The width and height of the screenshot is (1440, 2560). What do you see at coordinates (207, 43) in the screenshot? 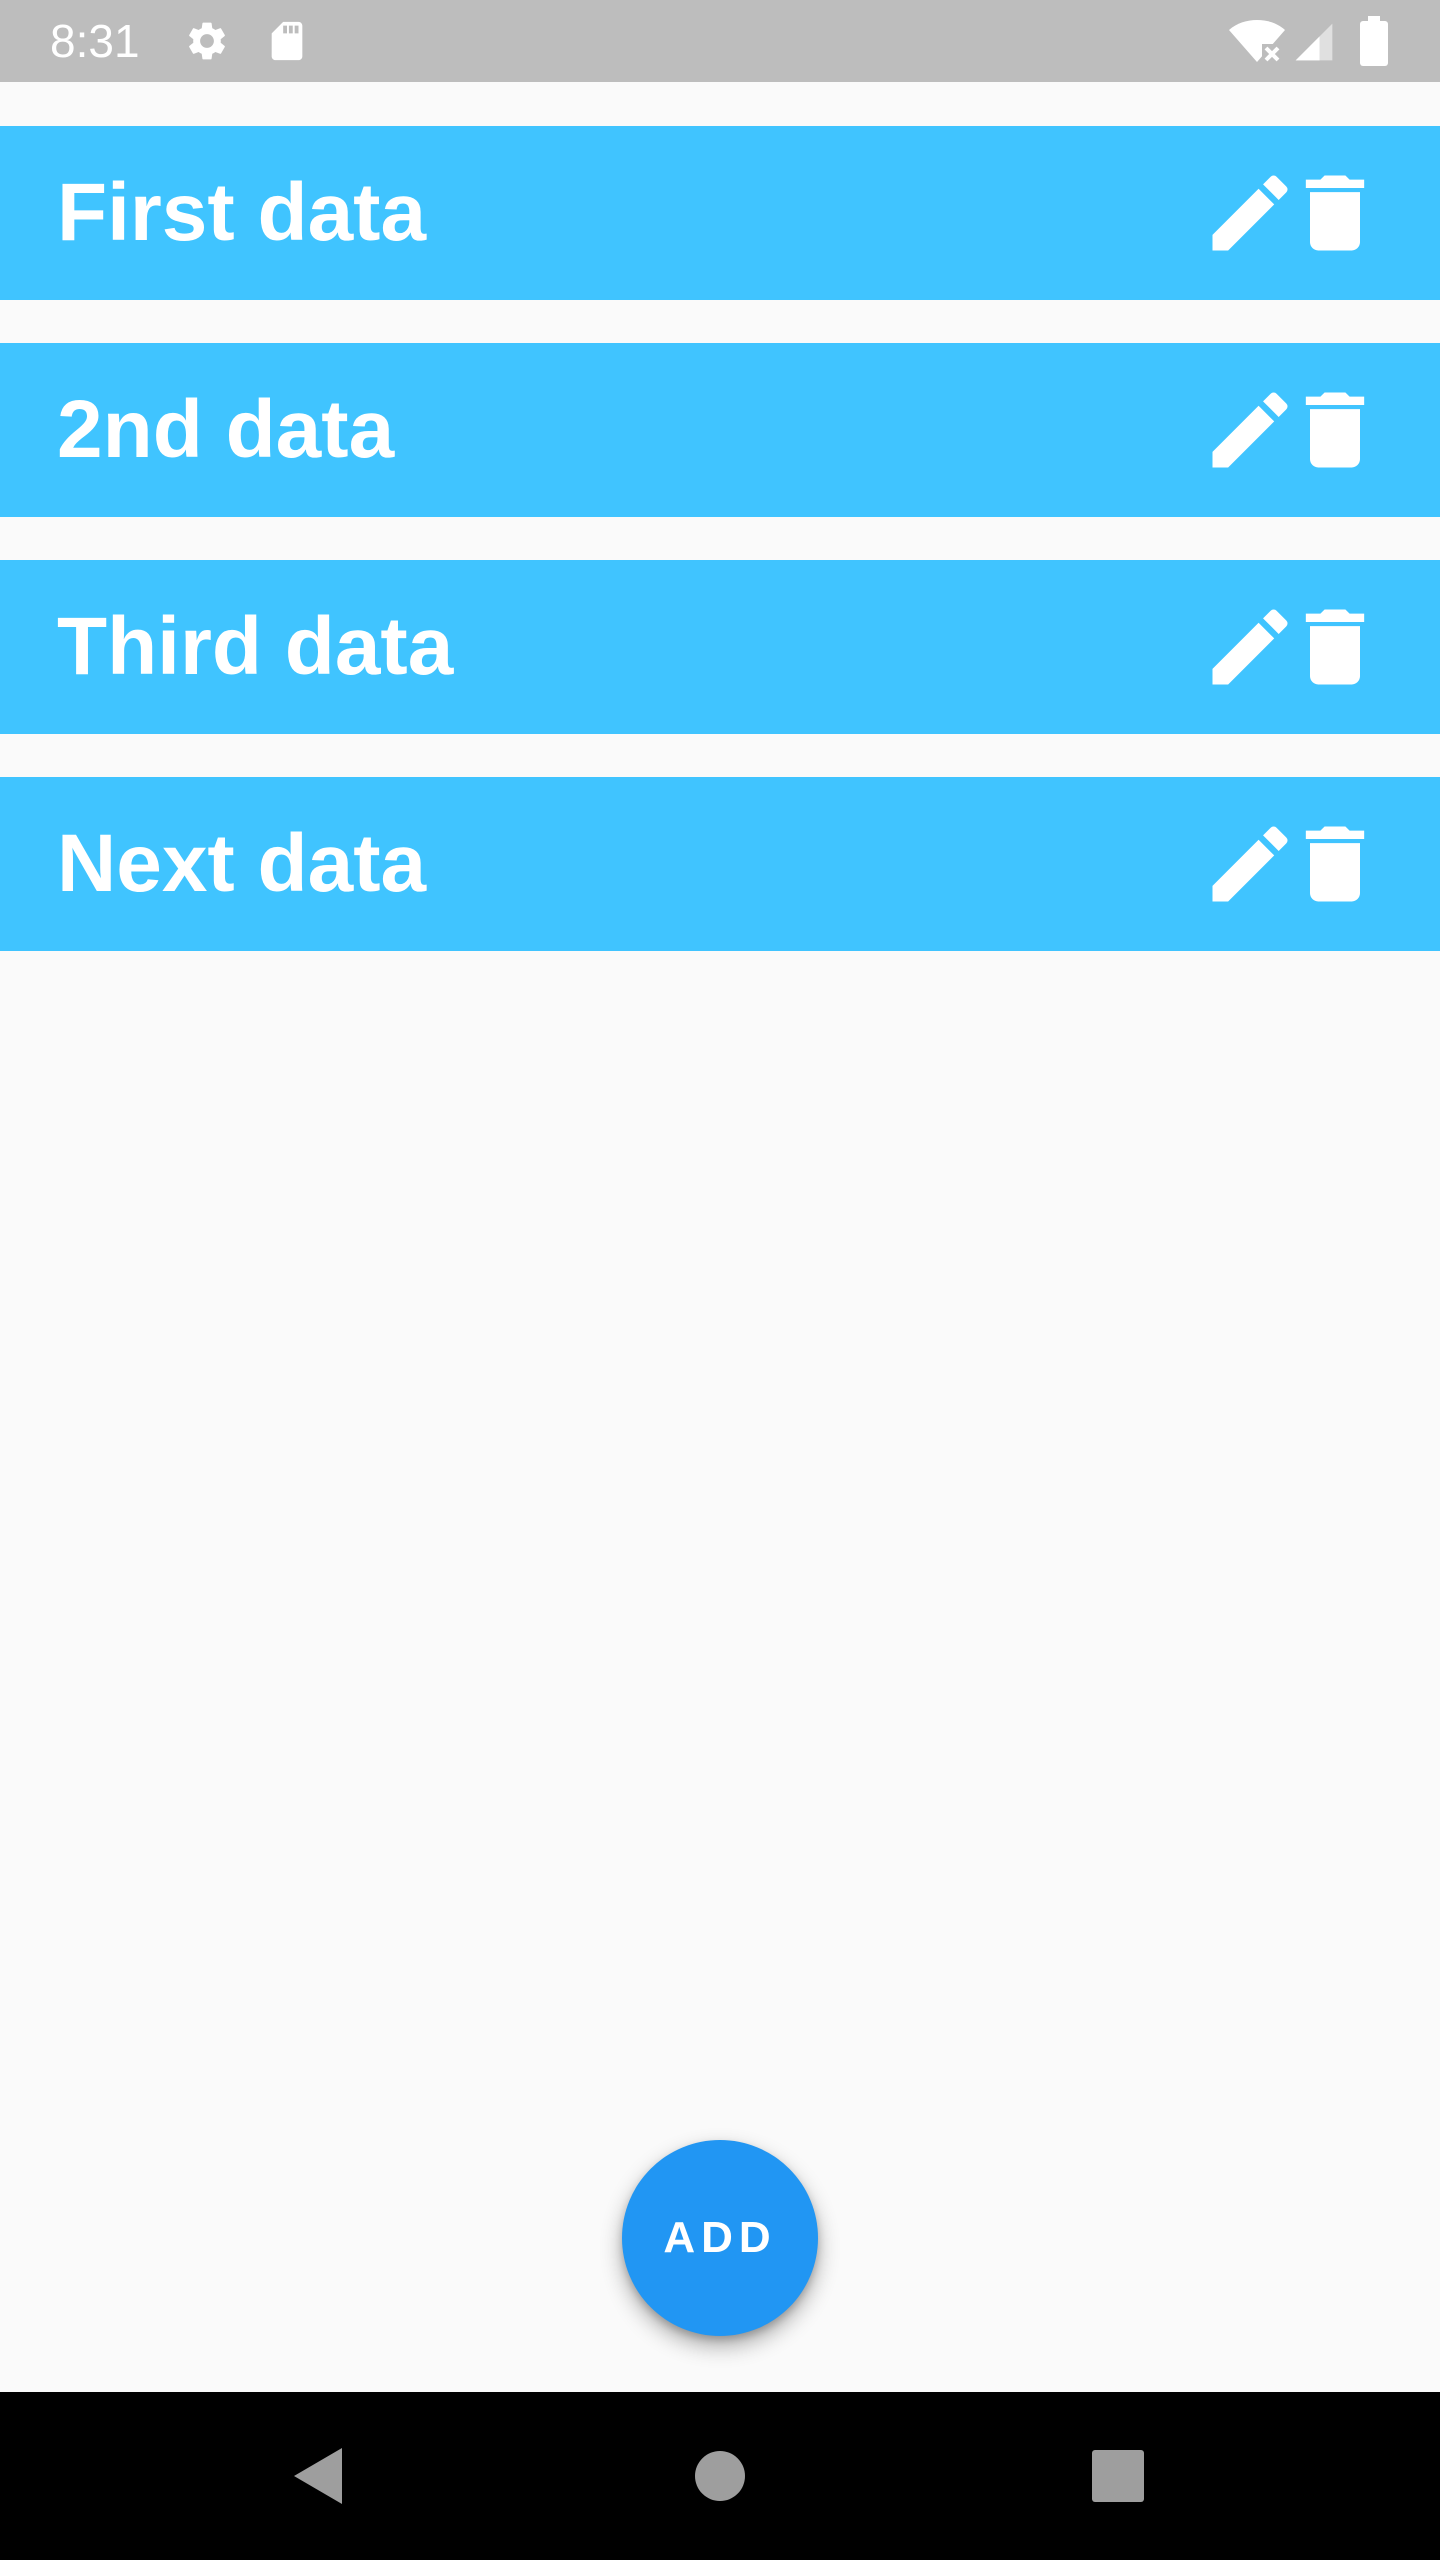
I see `settings-icon` at bounding box center [207, 43].